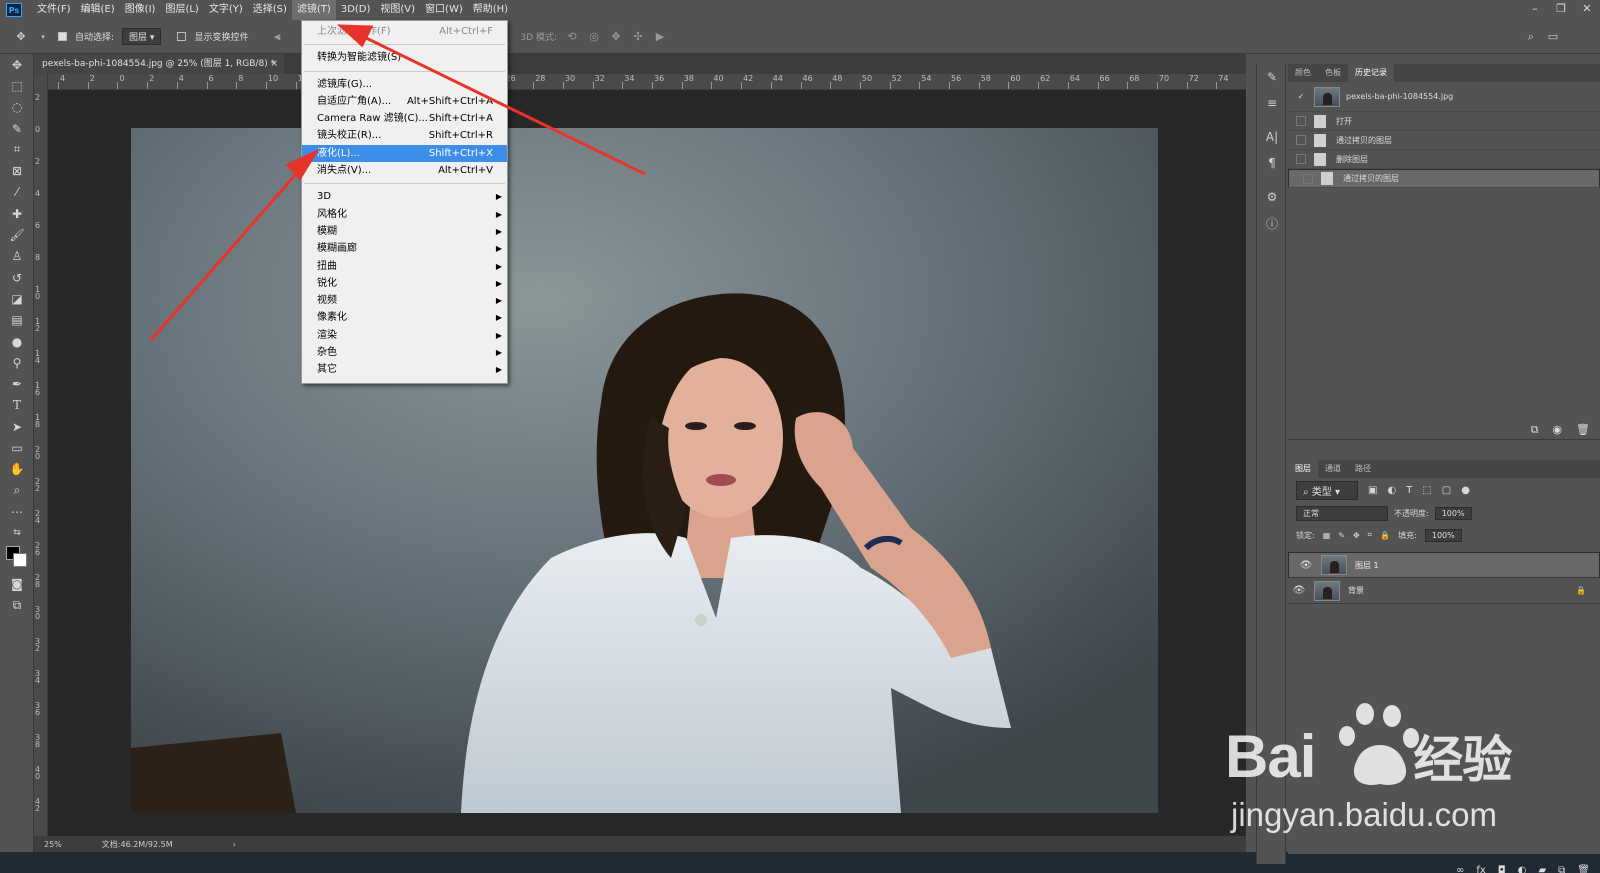 The width and height of the screenshot is (1600, 873). I want to click on filter-menu-item: 模糊 ▶, so click(404, 231).